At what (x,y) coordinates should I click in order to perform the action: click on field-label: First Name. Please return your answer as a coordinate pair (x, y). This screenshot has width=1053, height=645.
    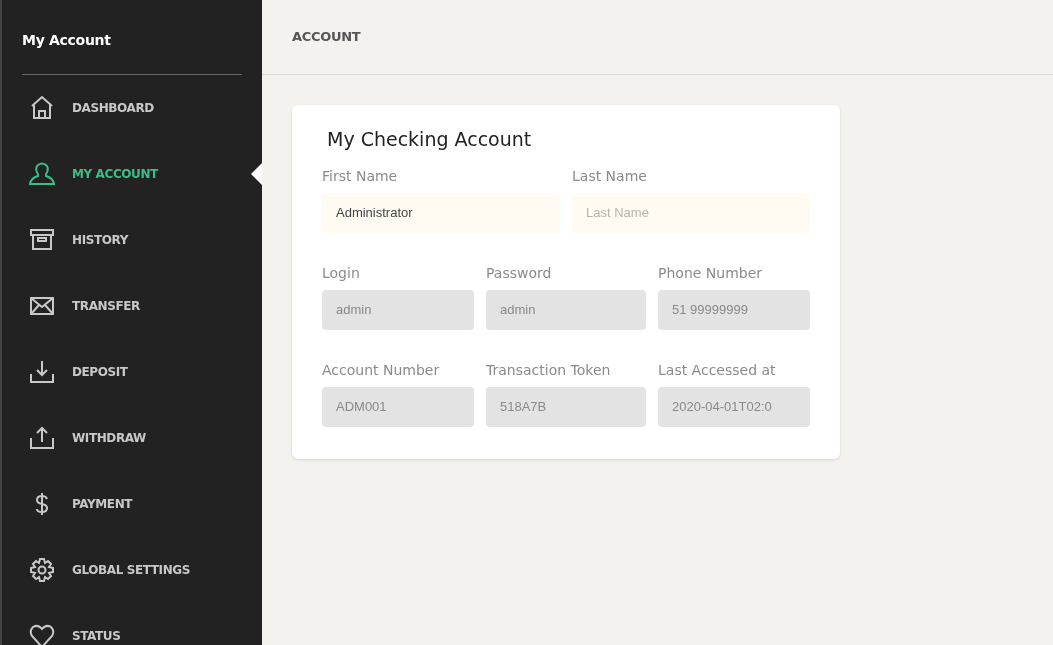
    Looking at the image, I should click on (360, 176).